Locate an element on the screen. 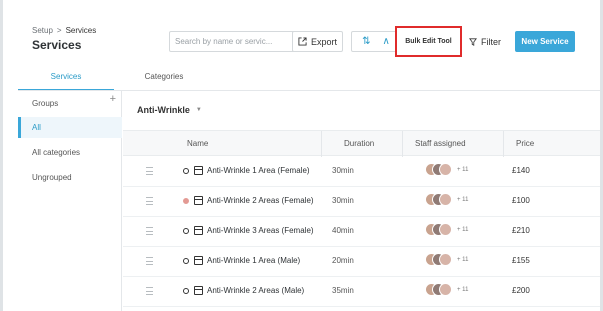 This screenshot has height=311, width=603. sidebar-item-all: All is located at coordinates (70, 127).